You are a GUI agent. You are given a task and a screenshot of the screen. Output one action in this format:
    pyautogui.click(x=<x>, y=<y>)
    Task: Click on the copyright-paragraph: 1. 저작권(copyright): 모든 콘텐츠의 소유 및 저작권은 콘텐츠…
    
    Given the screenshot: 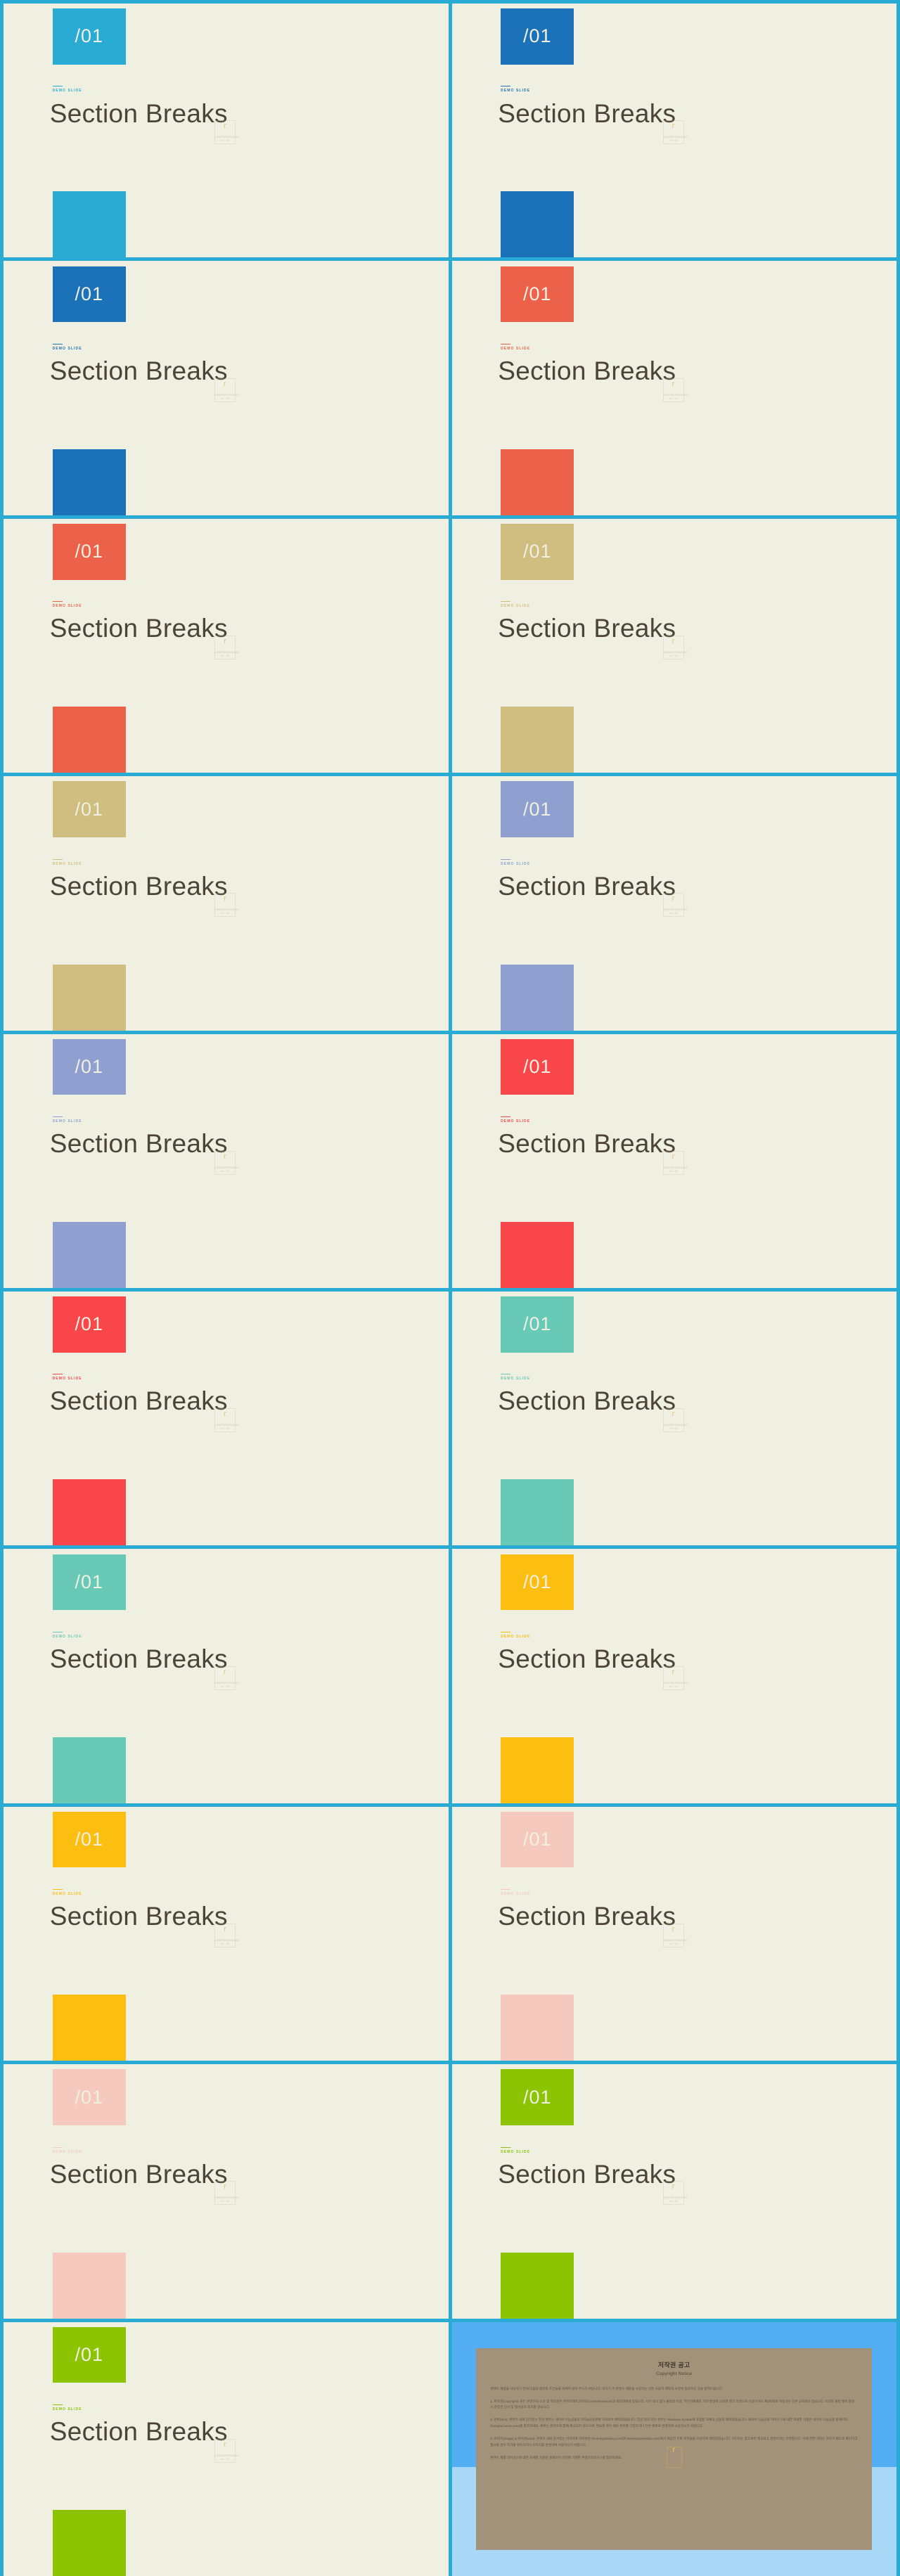 What is the action you would take?
    pyautogui.click(x=672, y=2404)
    